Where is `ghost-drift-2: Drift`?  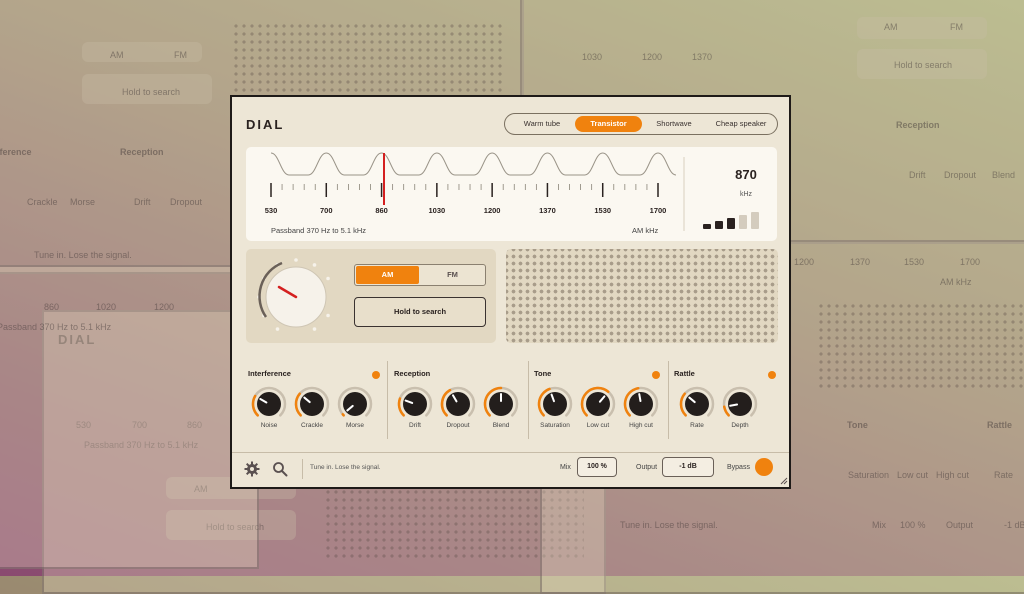
ghost-drift-2: Drift is located at coordinates (917, 175).